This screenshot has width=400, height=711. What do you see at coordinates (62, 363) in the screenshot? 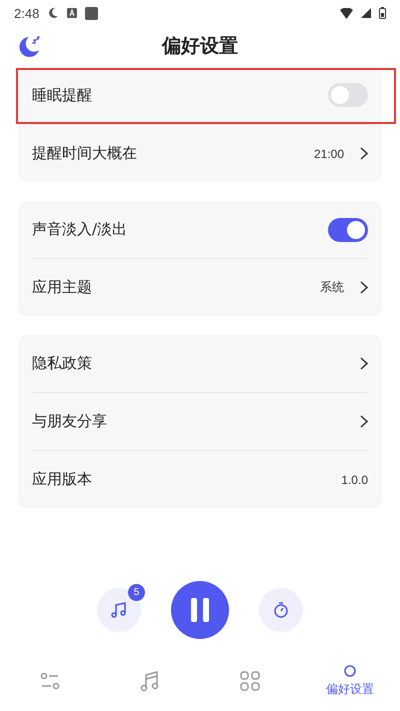
I see `setting-label: 隐私政策` at bounding box center [62, 363].